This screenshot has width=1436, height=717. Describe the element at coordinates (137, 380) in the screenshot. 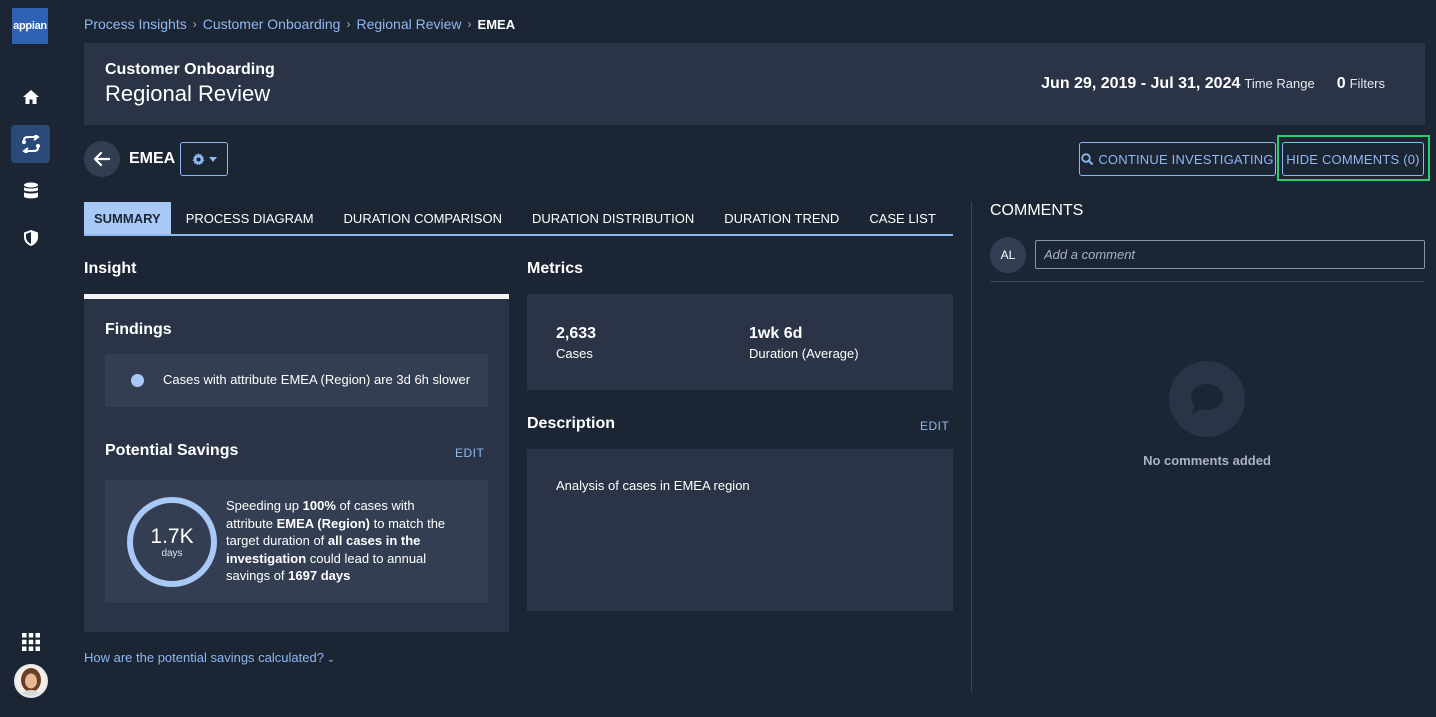

I see `finding-bullet-icon` at that location.